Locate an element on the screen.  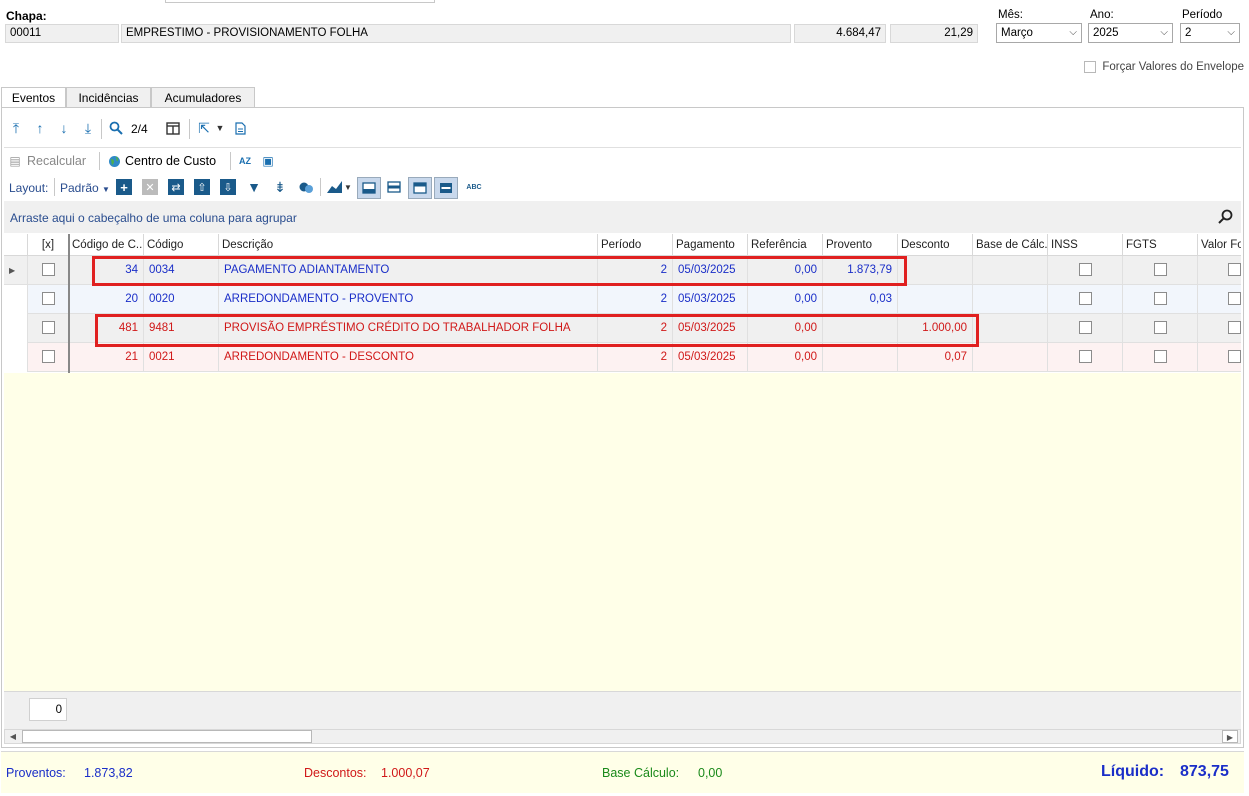
chapa-code-field: 00011 is located at coordinates (62, 33).